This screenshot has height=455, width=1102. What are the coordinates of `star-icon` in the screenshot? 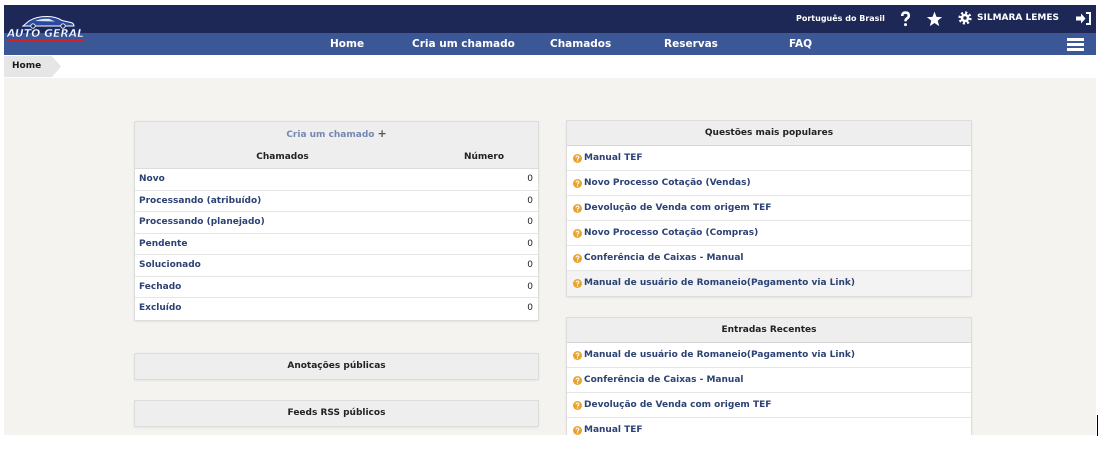 It's located at (934, 19).